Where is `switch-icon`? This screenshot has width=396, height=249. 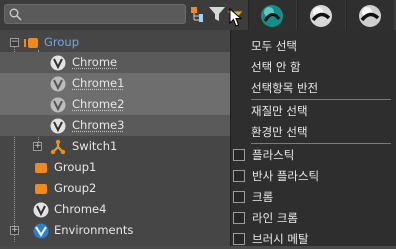
switch-icon is located at coordinates (58, 147).